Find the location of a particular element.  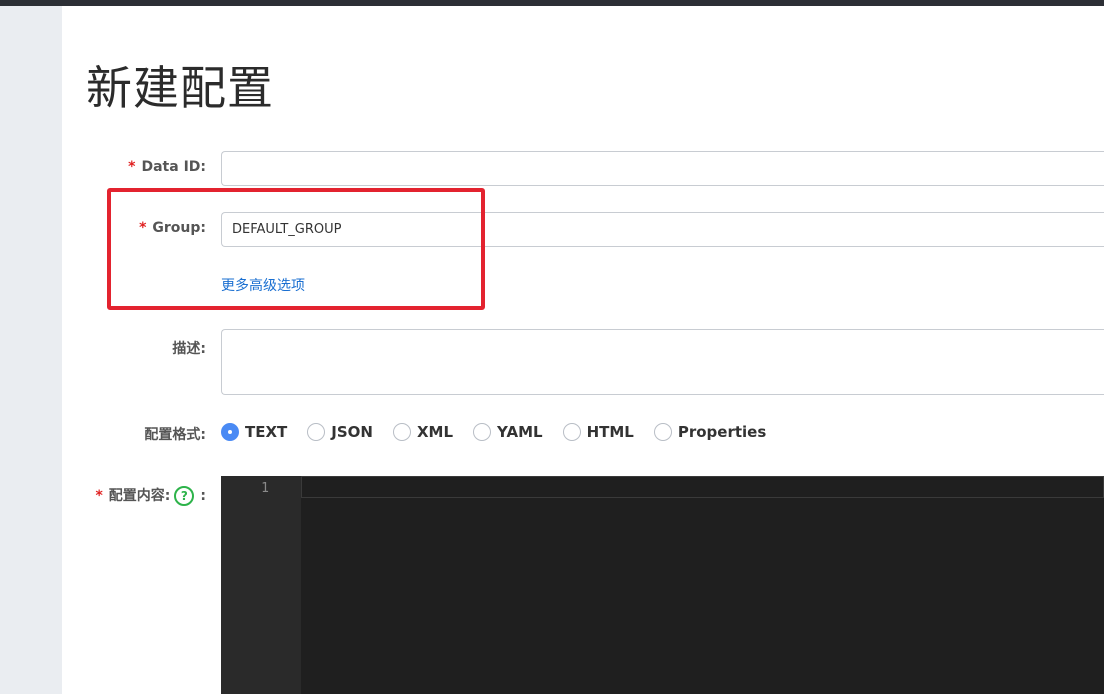

format-option-text: TEXT is located at coordinates (254, 432).